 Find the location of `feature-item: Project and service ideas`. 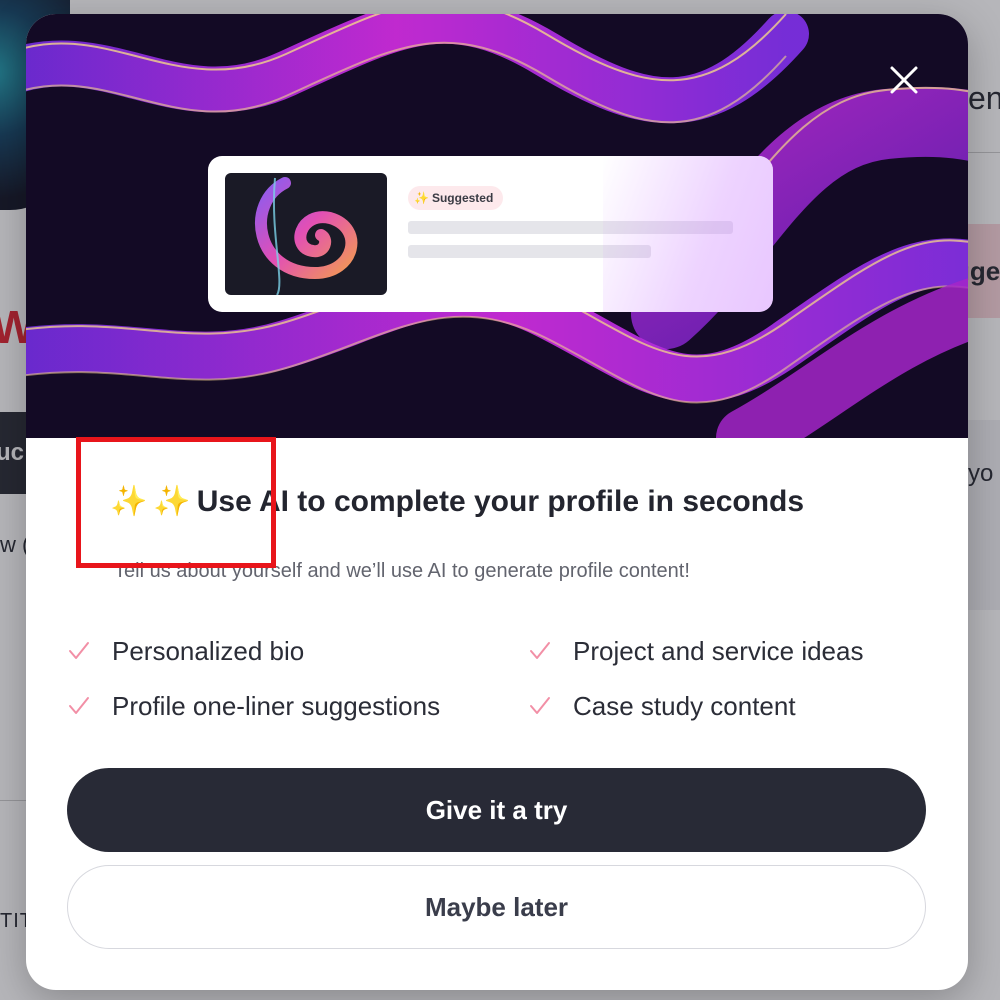

feature-item: Project and service ideas is located at coordinates (695, 651).